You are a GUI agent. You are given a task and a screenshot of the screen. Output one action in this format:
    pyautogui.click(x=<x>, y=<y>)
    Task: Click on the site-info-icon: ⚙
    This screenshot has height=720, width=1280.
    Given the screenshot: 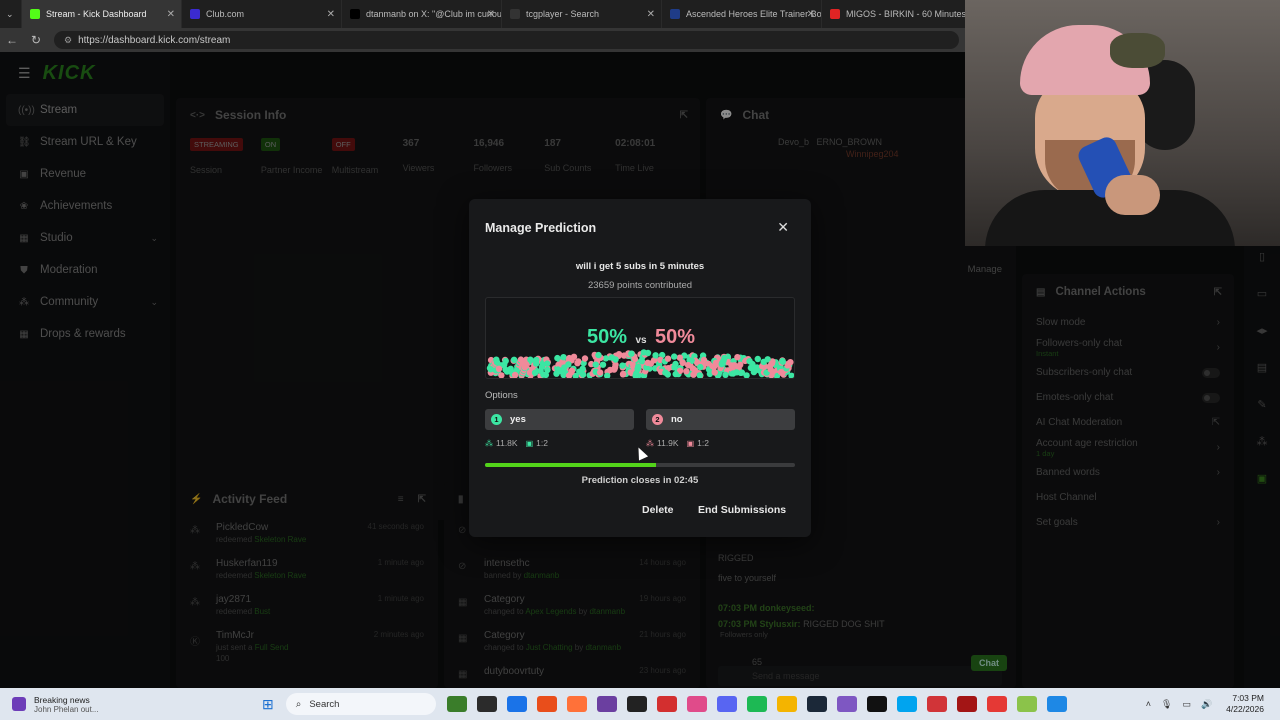 What is the action you would take?
    pyautogui.click(x=68, y=40)
    